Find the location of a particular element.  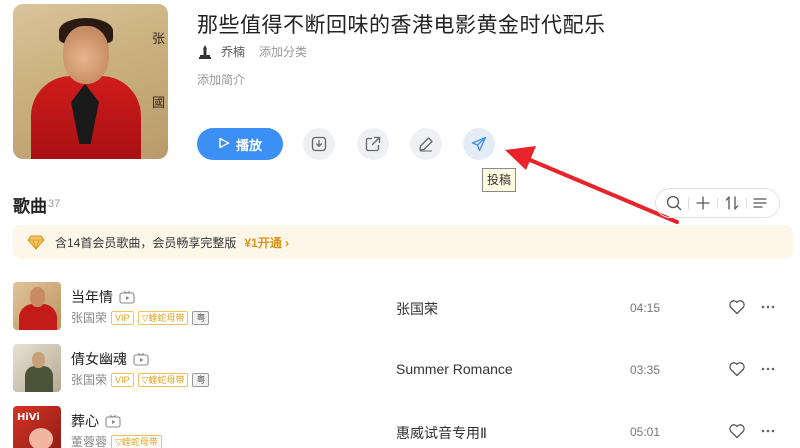

song-name: 葬心 is located at coordinates (85, 421).